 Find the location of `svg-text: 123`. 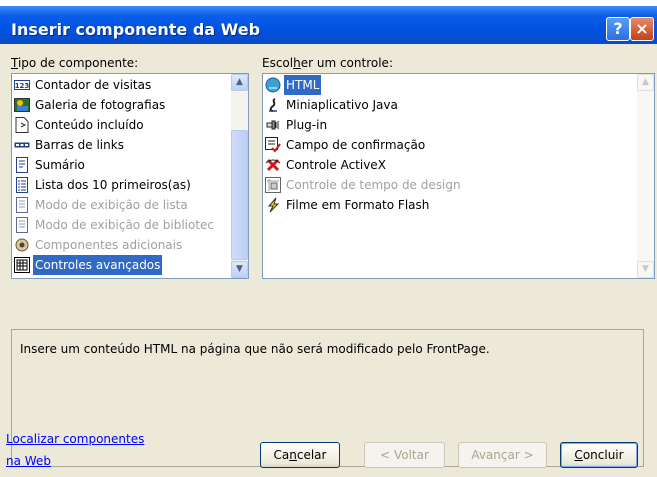

svg-text: 123 is located at coordinates (22, 86).